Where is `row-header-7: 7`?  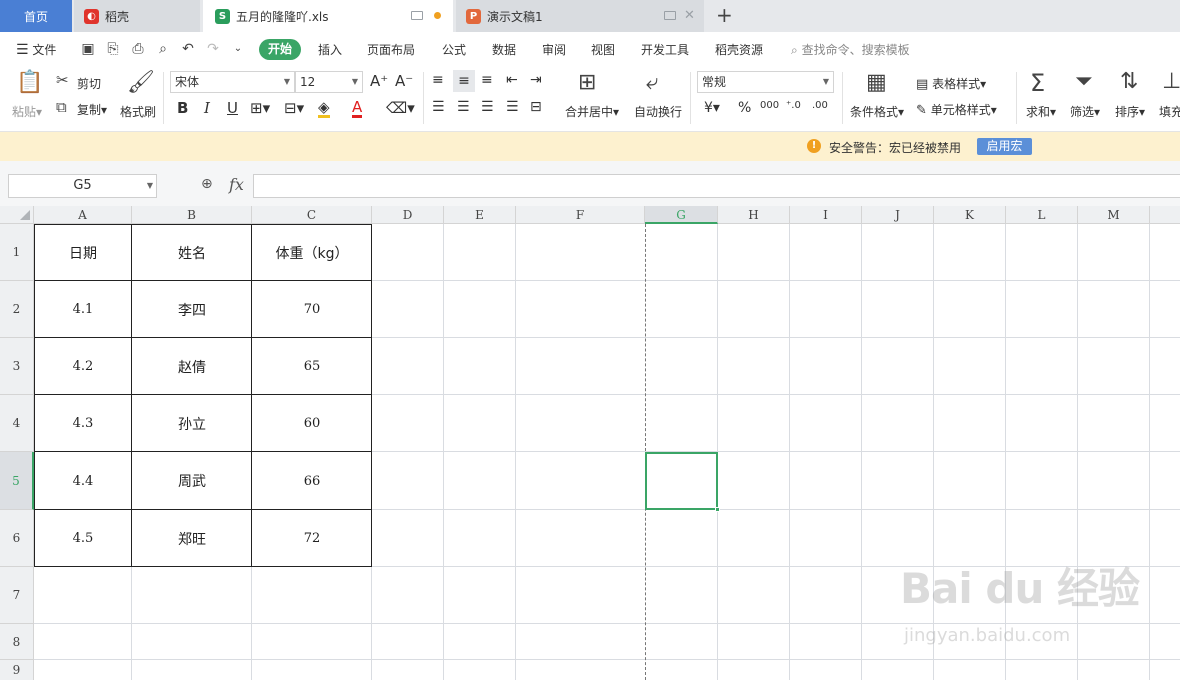 row-header-7: 7 is located at coordinates (17, 595).